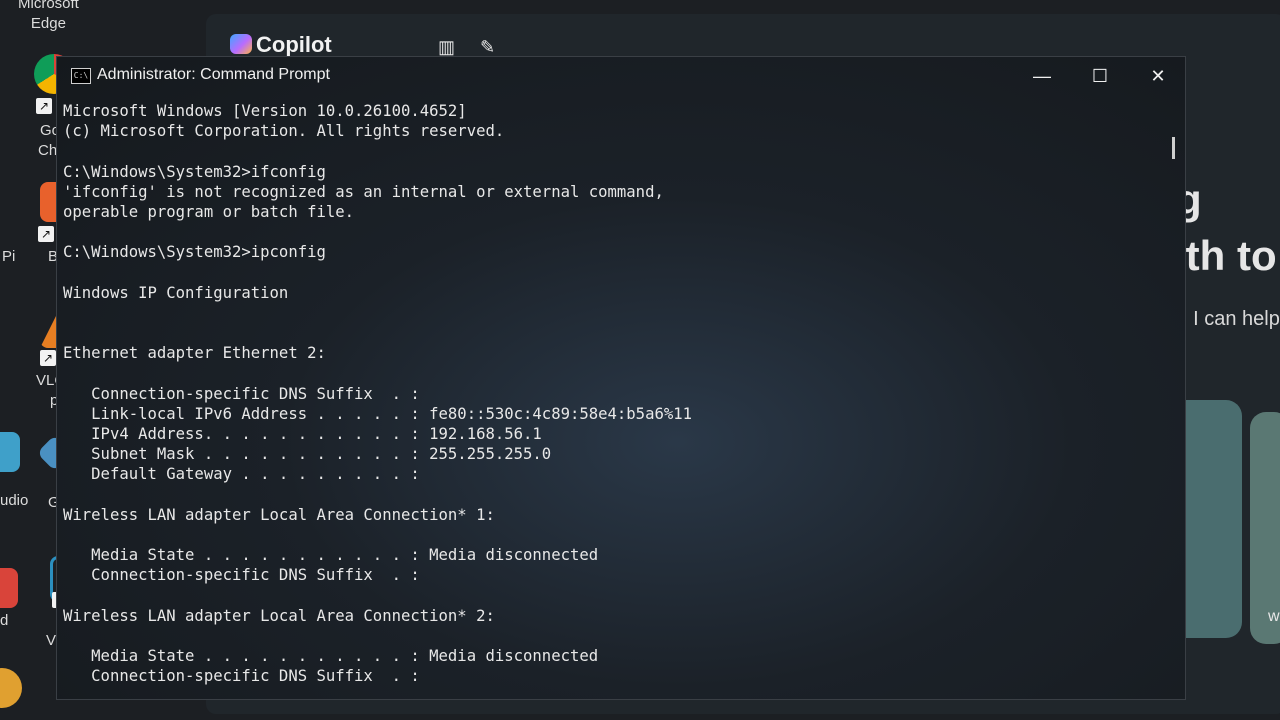 Image resolution: width=1280 pixels, height=720 pixels. I want to click on cmd-window-title: Administrator: Command Prompt, so click(213, 74).